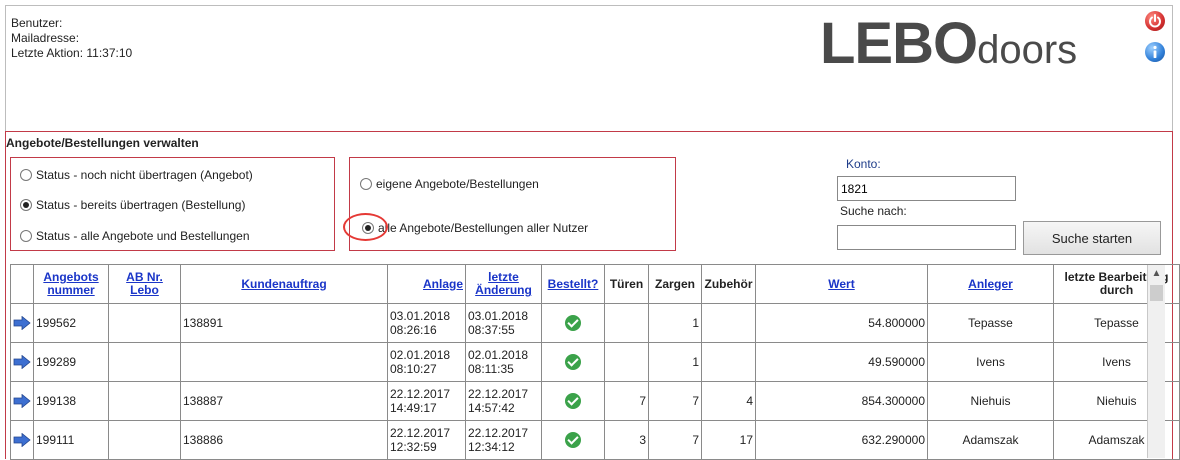  Describe the element at coordinates (22, 284) in the screenshot. I see `header-arrow` at that location.